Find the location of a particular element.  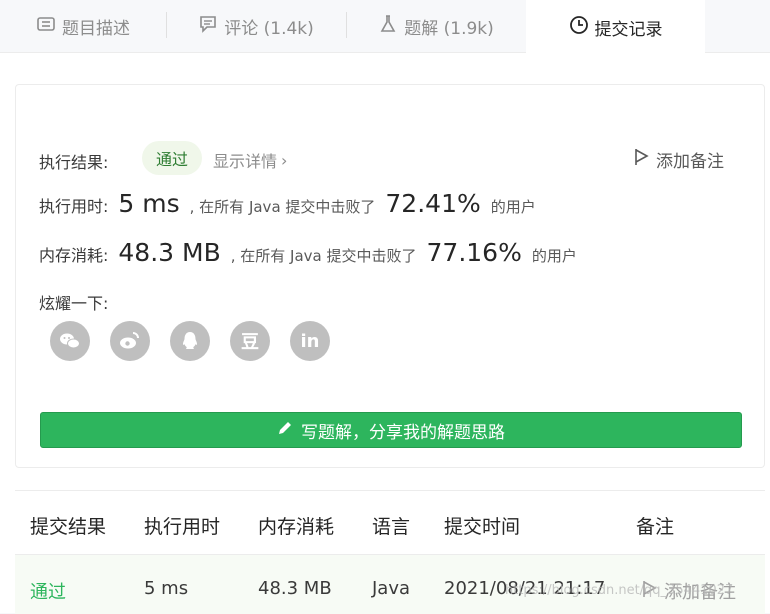

memory-value: 48.3 MB is located at coordinates (169, 252).